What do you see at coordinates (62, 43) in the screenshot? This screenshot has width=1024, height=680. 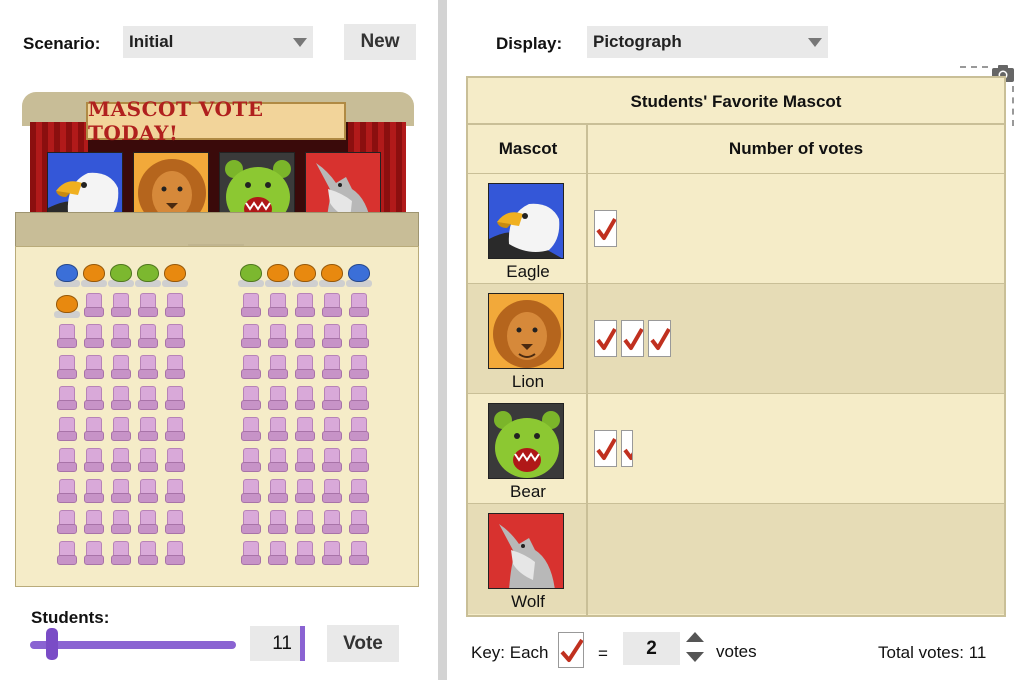 I see `scenario-label: Scenario:` at bounding box center [62, 43].